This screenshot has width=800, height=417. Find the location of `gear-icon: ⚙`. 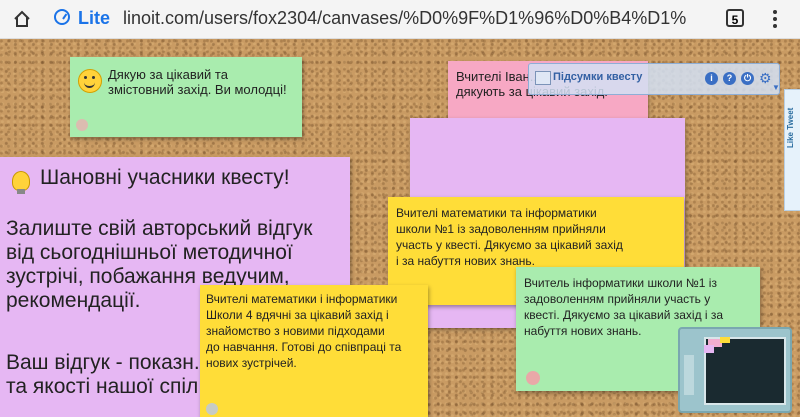

gear-icon: ⚙ is located at coordinates (765, 78).